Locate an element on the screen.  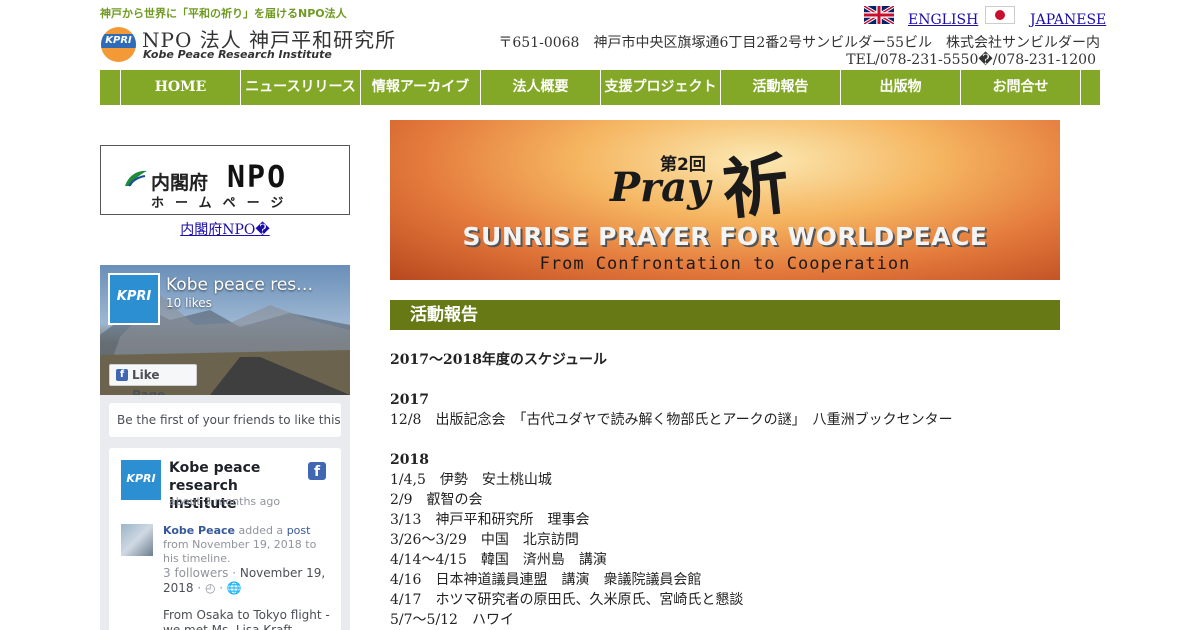
logo-text: KPRI is located at coordinates (118, 40).